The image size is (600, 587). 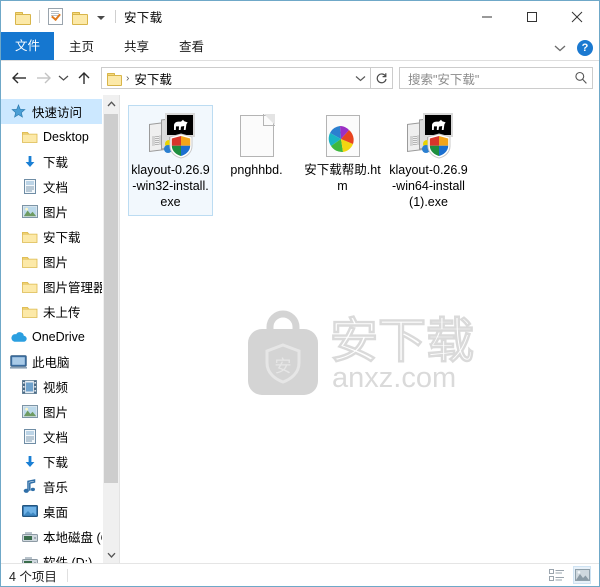 I want to click on maximize-button, so click(x=531, y=16).